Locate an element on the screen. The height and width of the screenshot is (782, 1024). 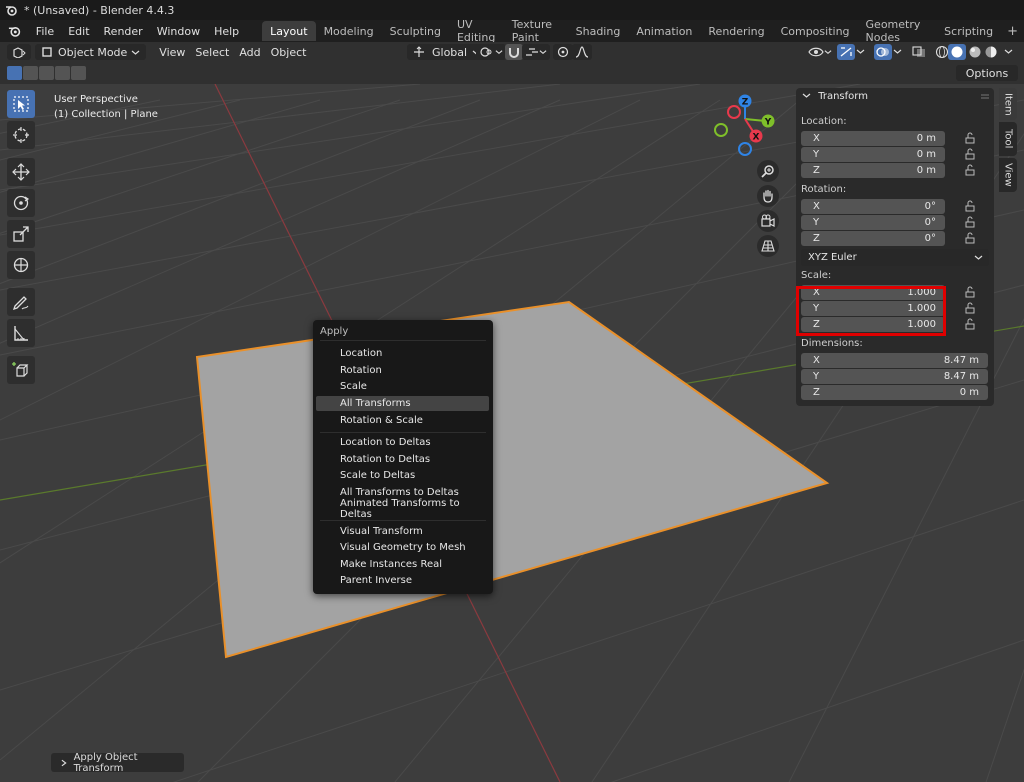
tool-measure is located at coordinates (21, 333).